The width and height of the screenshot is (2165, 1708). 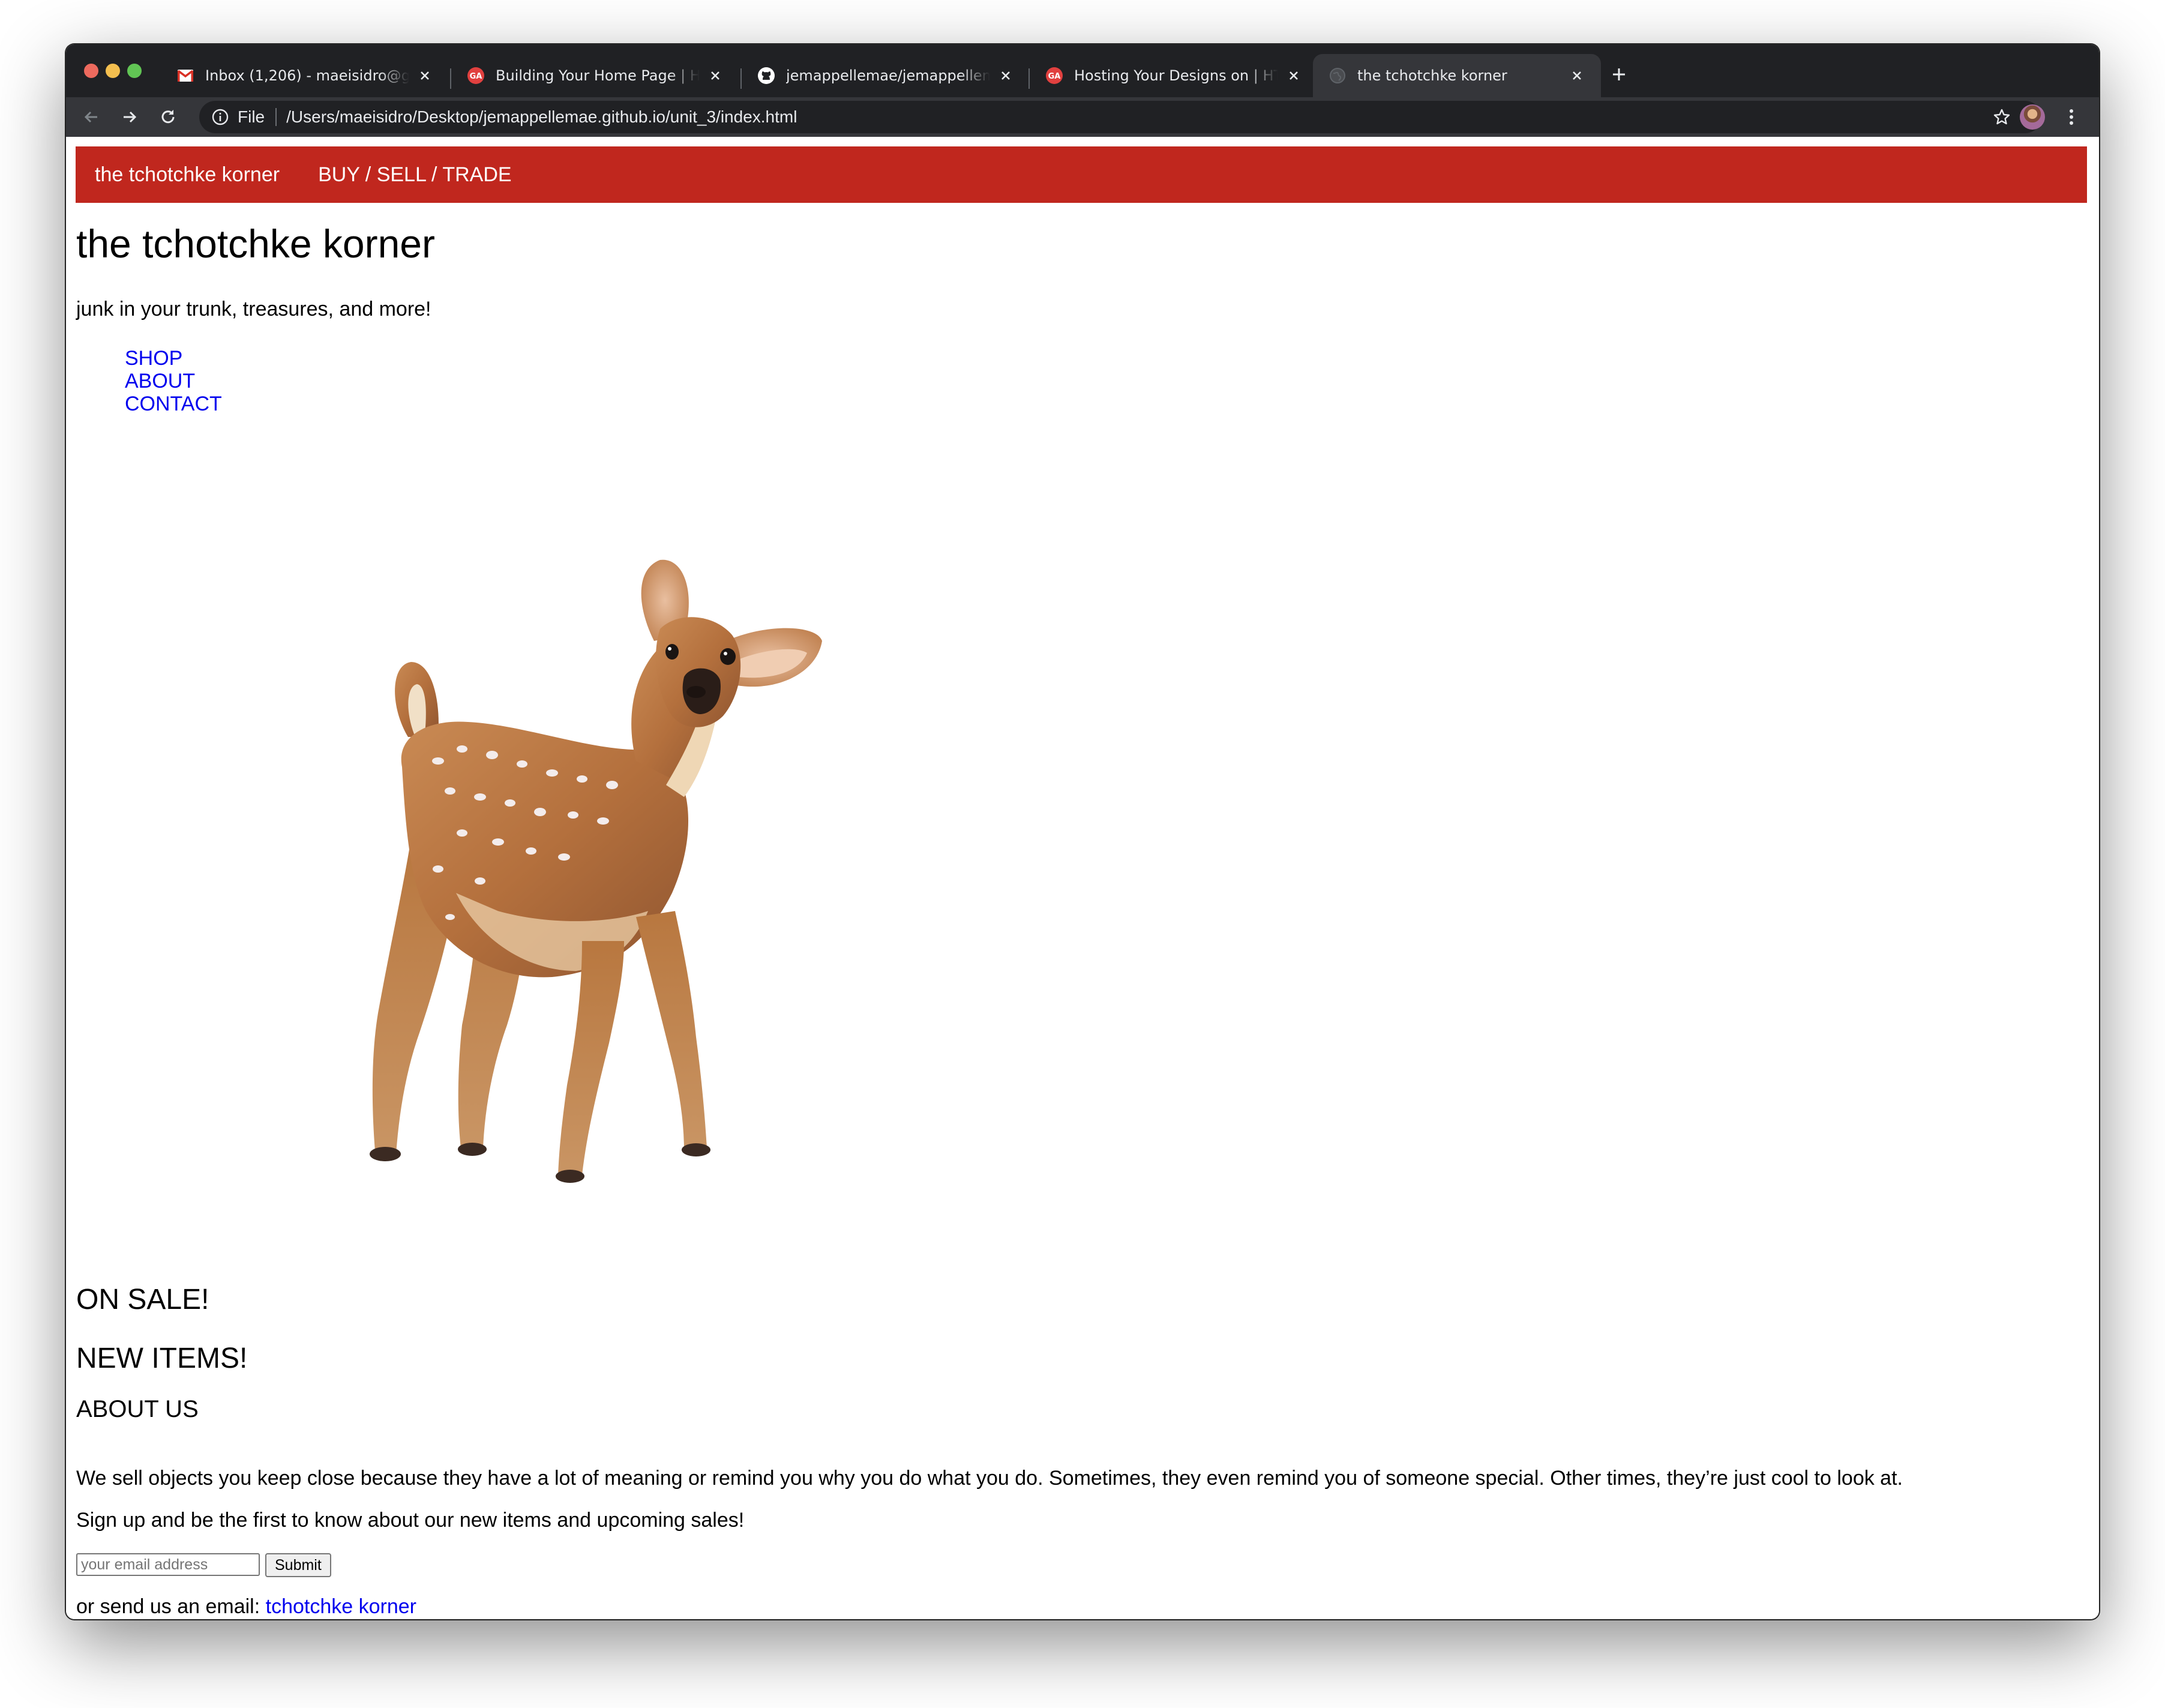 What do you see at coordinates (252, 116) in the screenshot?
I see `url-scheme-label: File` at bounding box center [252, 116].